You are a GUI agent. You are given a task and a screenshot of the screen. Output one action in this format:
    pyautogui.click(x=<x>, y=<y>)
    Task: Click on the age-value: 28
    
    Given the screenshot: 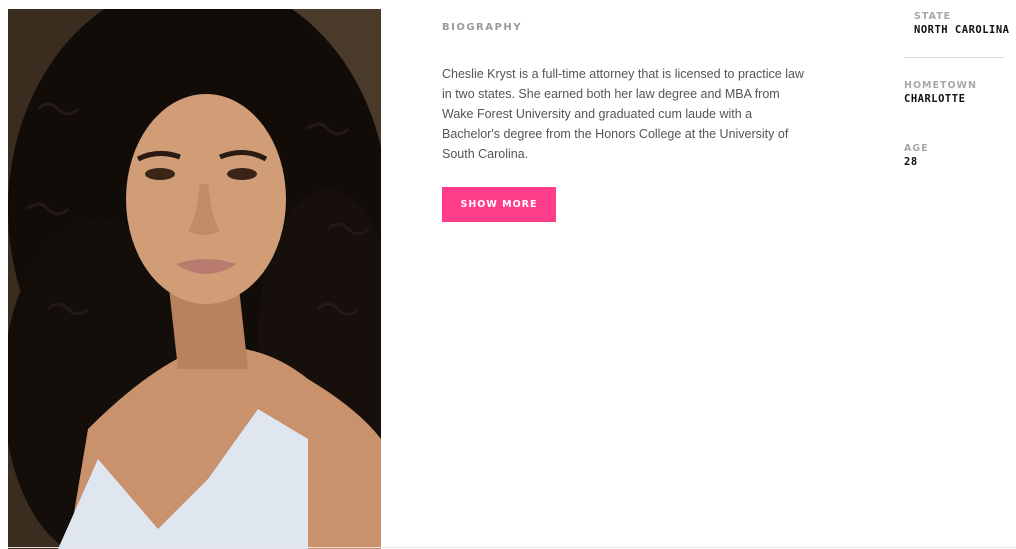 What is the action you would take?
    pyautogui.click(x=911, y=162)
    